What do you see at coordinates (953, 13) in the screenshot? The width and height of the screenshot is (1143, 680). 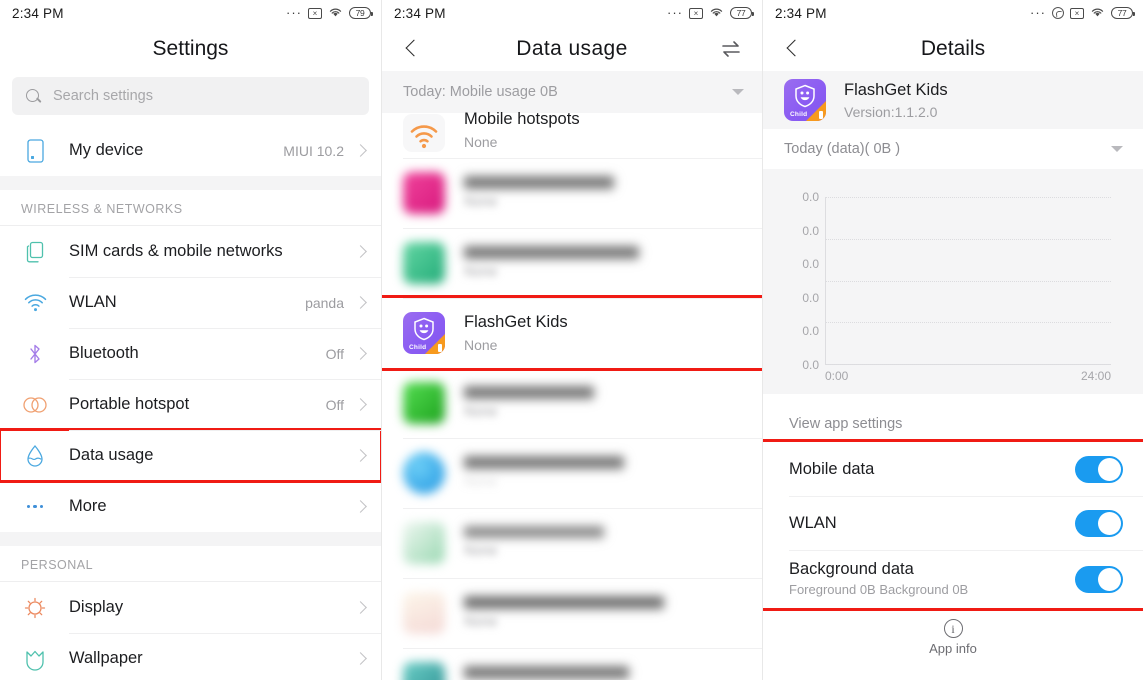 I see `status-bar-details: 2:34 PM ··· × 77` at bounding box center [953, 13].